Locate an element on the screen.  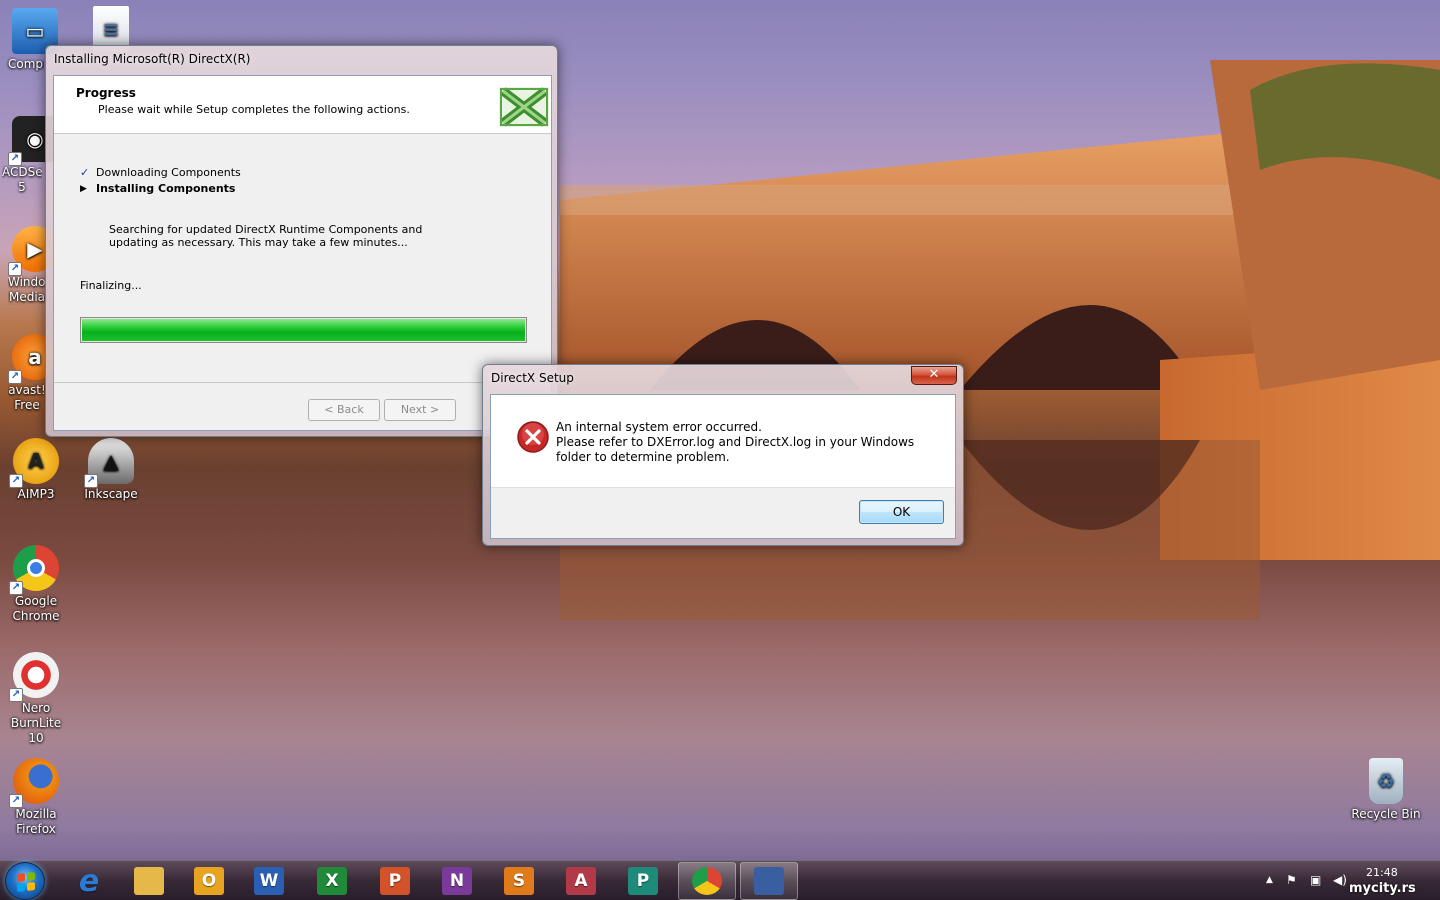
recycle-bin-icon: ♻ is located at coordinates (1386, 781).